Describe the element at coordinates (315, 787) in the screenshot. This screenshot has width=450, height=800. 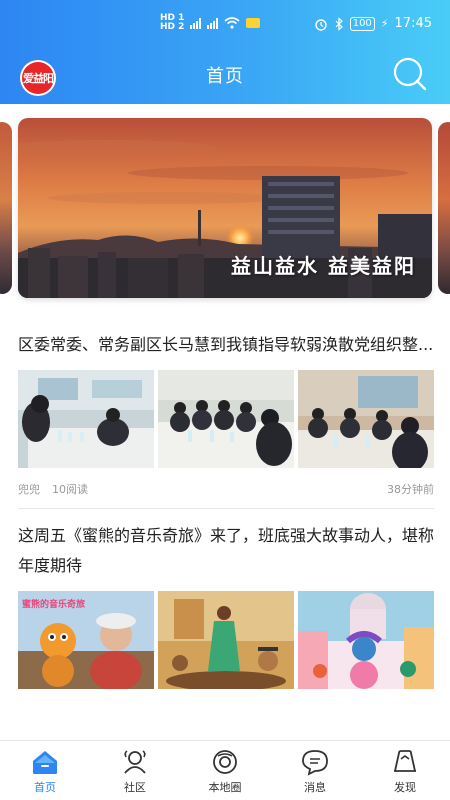
I see `tab-label: 消息` at that location.